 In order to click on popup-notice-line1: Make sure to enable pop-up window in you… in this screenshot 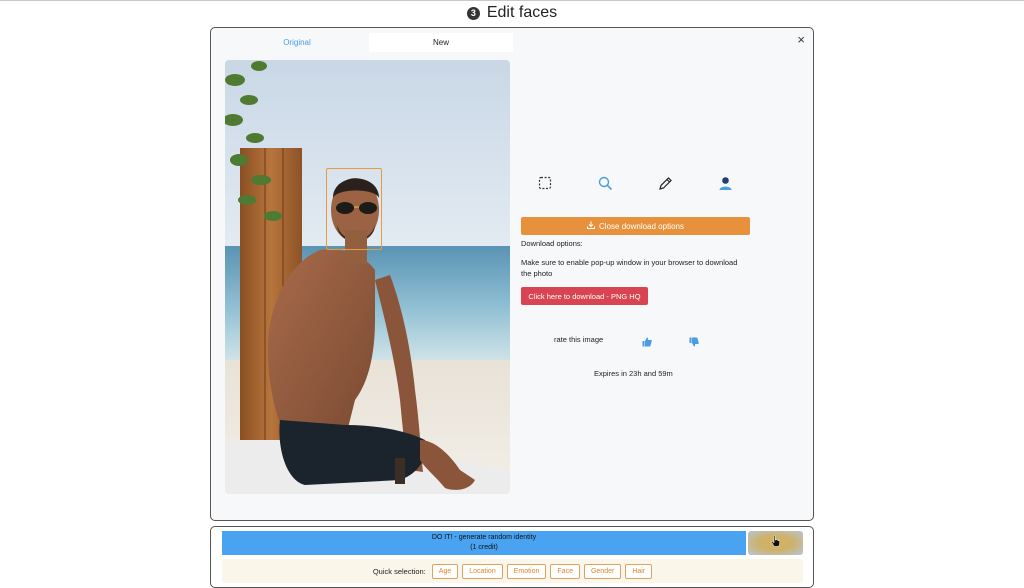, I will do `click(629, 262)`.